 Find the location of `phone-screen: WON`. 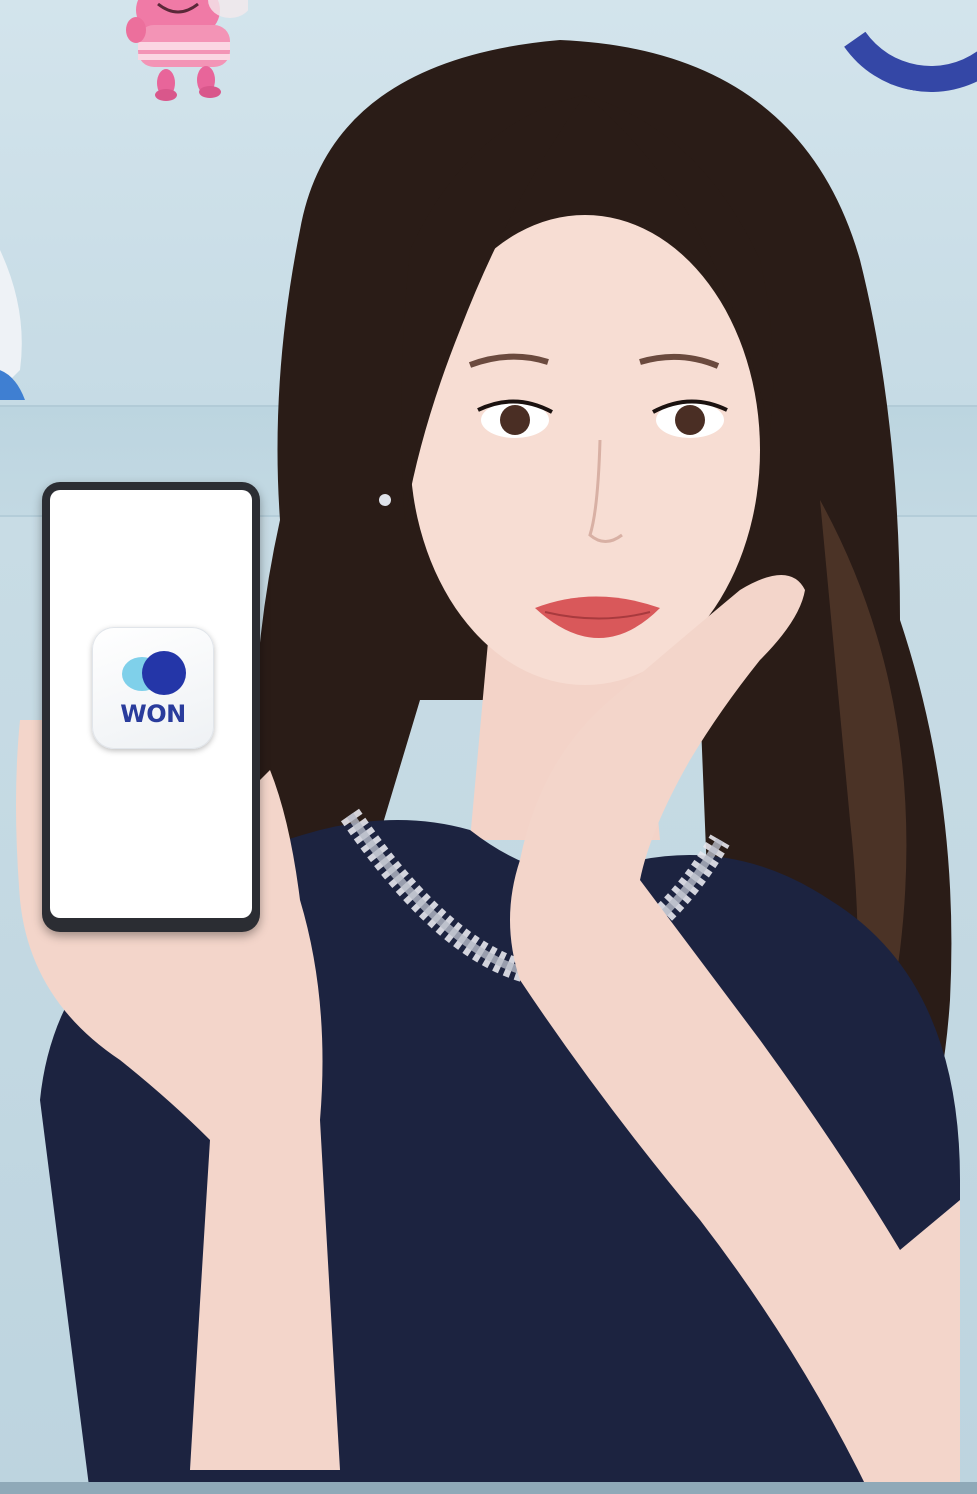

phone-screen: WON is located at coordinates (151, 704).